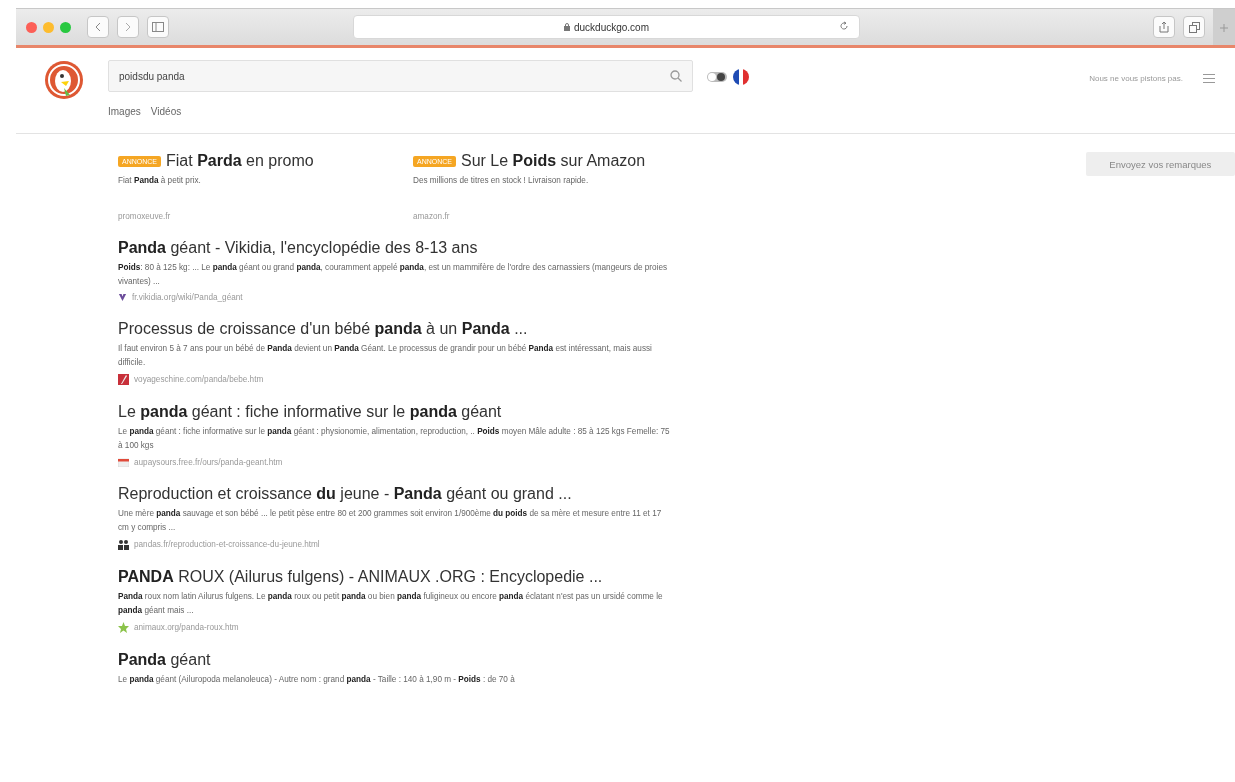  I want to click on ad-snippet: Fiat Panda à petit prix., so click(160, 181).